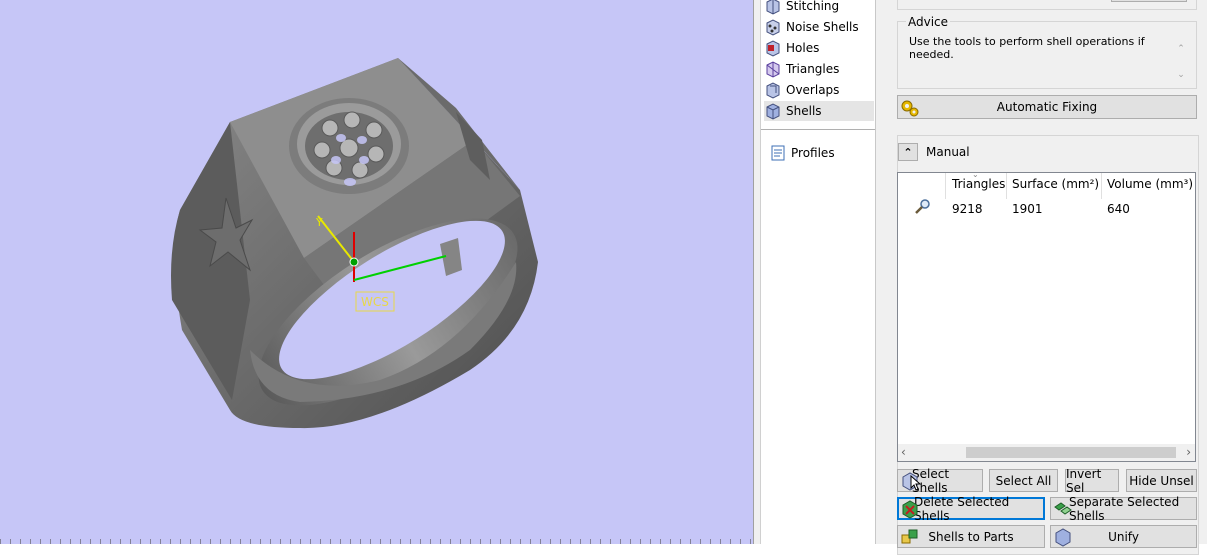  What do you see at coordinates (1123, 509) in the screenshot?
I see `separate-selected-shells-button: Separate Selected Shells` at bounding box center [1123, 509].